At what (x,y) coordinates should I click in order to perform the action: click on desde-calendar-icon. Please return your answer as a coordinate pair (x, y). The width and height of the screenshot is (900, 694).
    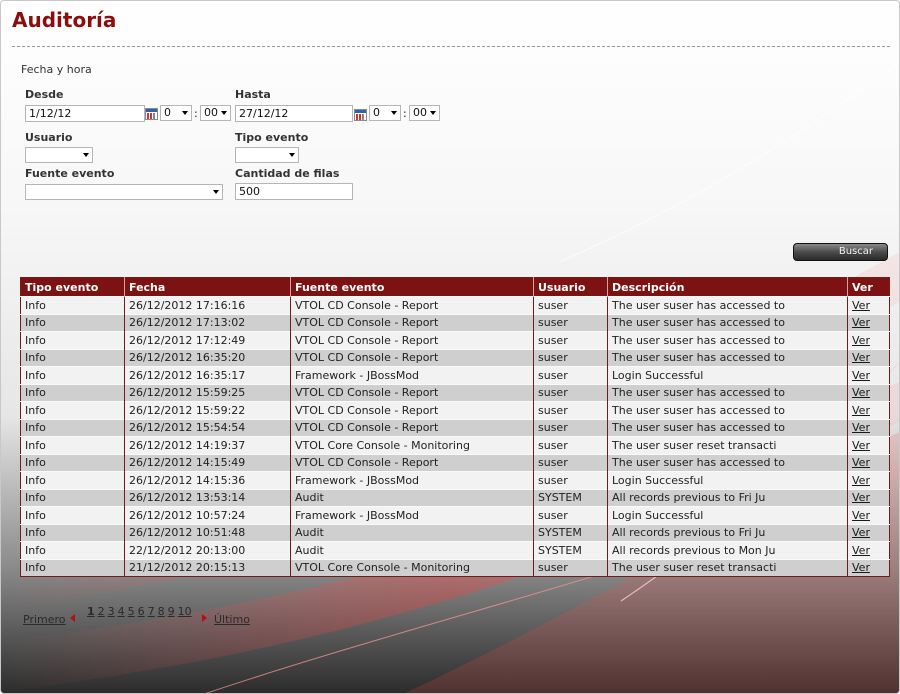
    Looking at the image, I should click on (151, 114).